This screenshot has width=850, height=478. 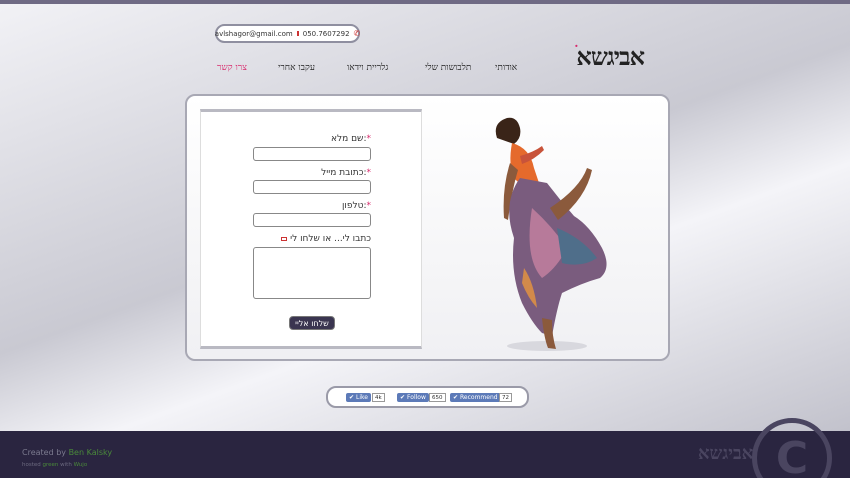 I want to click on recommend-count: 72, so click(x=505, y=397).